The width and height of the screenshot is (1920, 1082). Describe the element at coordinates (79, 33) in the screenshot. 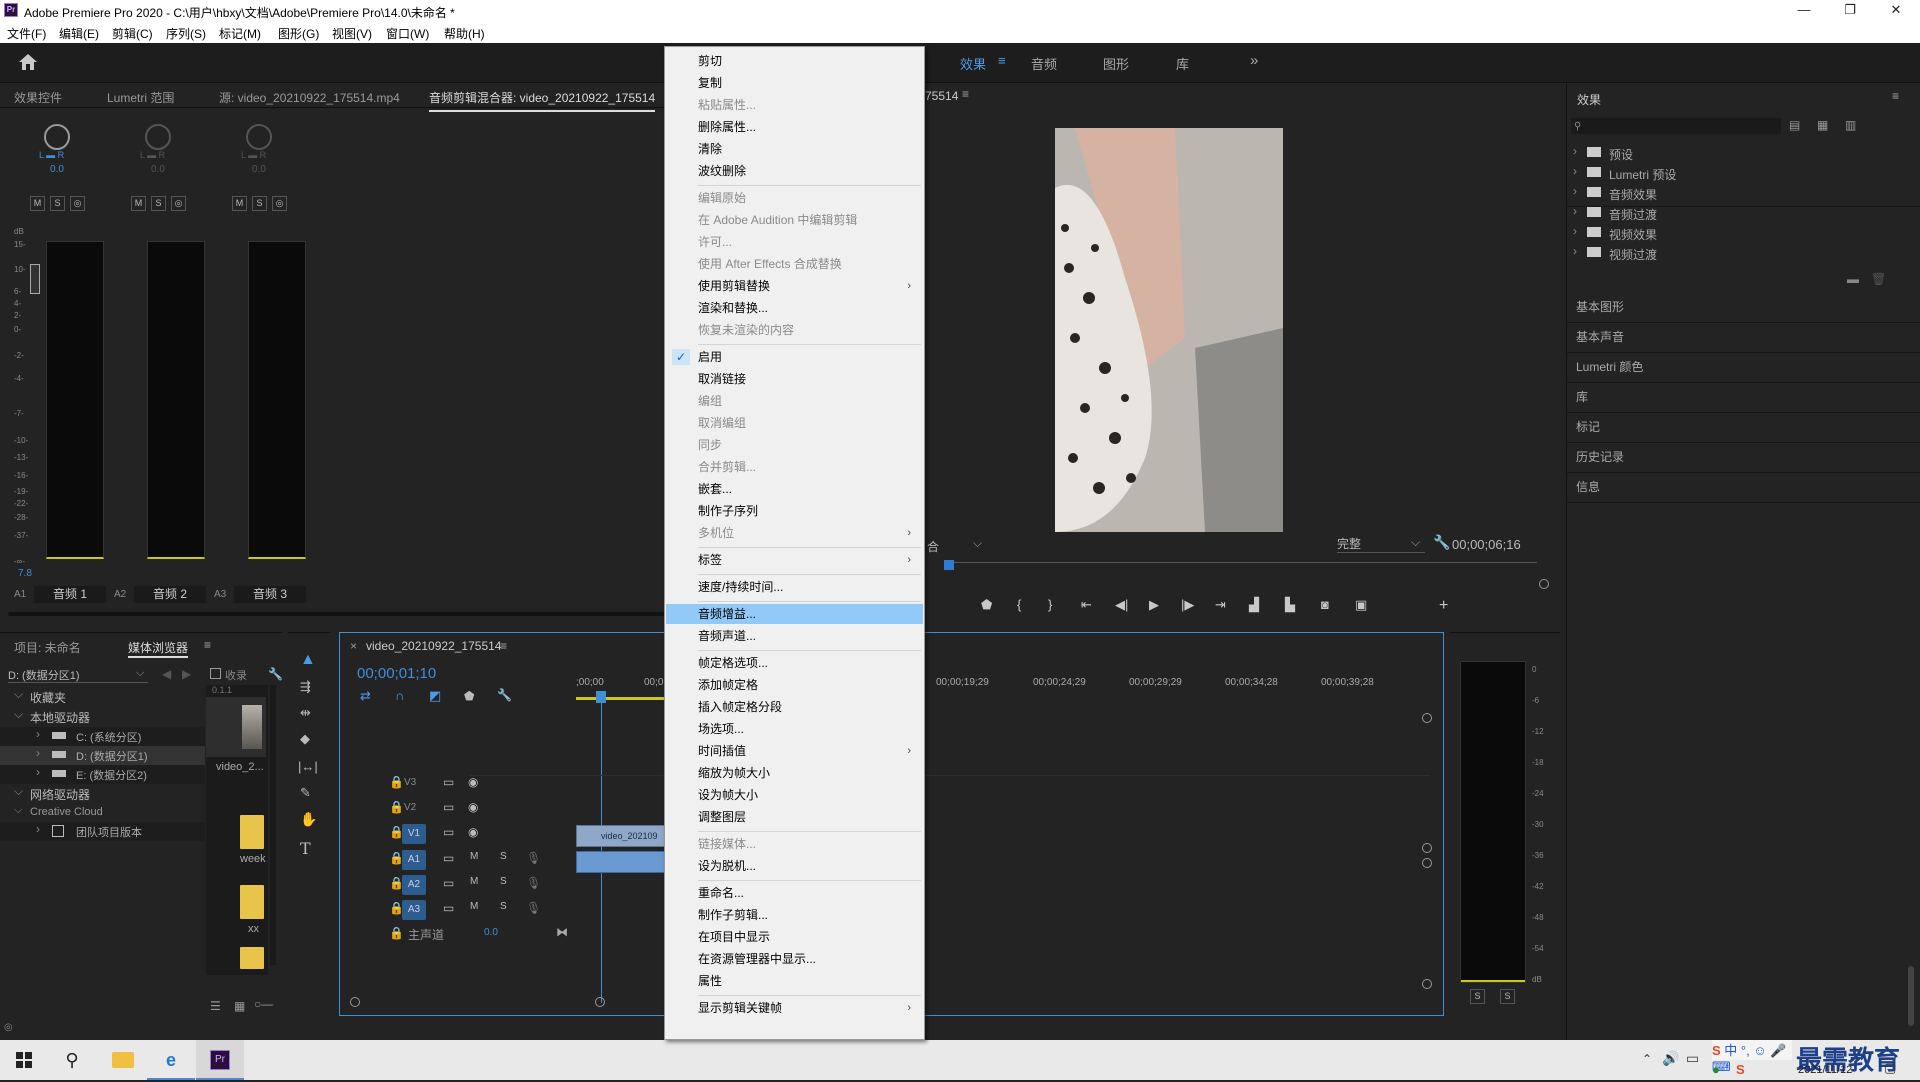

I see `menu-edit: 编辑(E)` at that location.